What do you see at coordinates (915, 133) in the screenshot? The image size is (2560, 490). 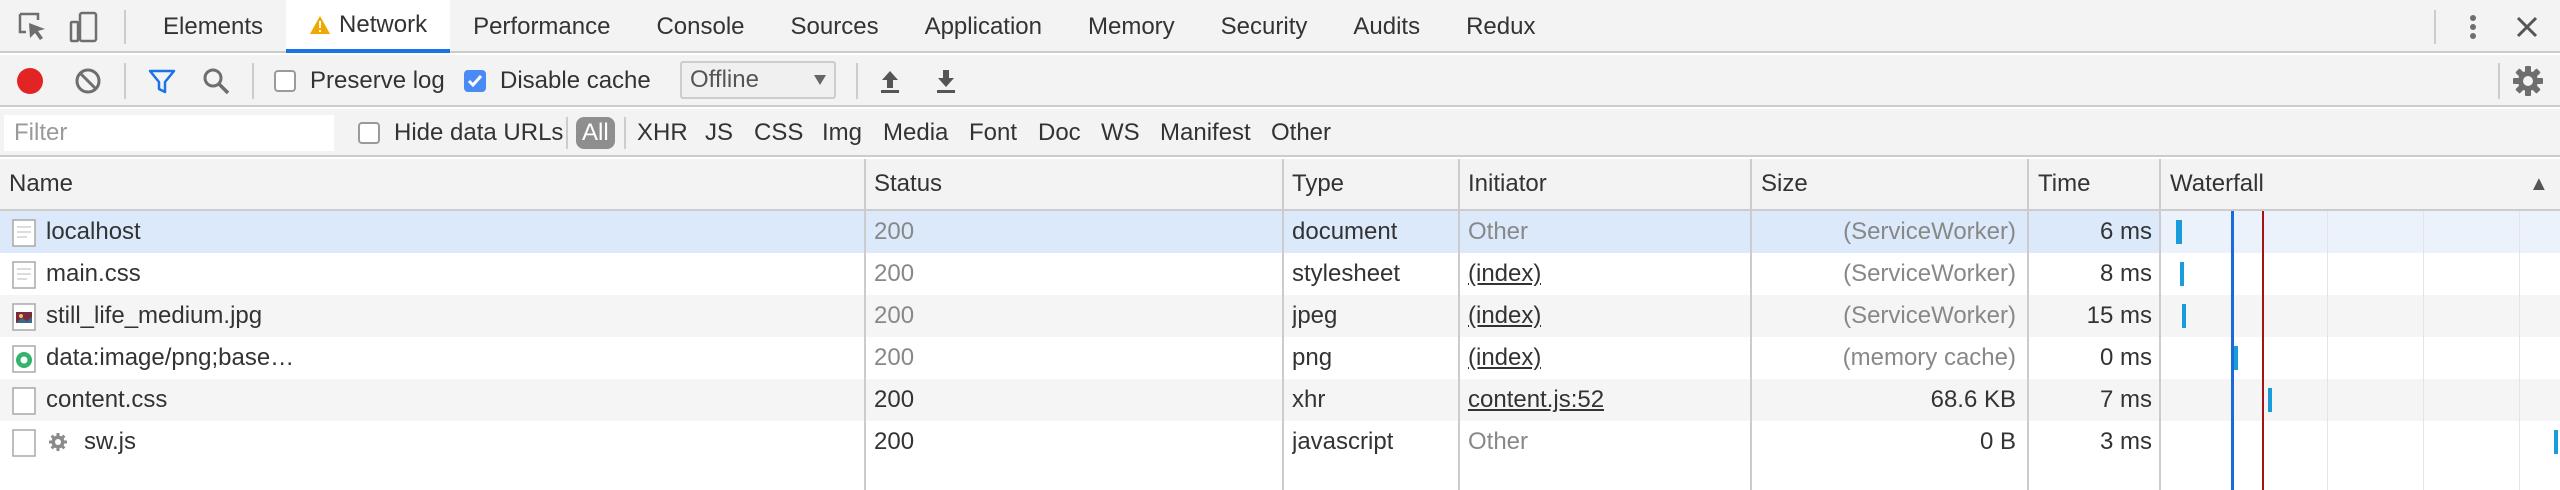 I see `filter-type-media: Media` at bounding box center [915, 133].